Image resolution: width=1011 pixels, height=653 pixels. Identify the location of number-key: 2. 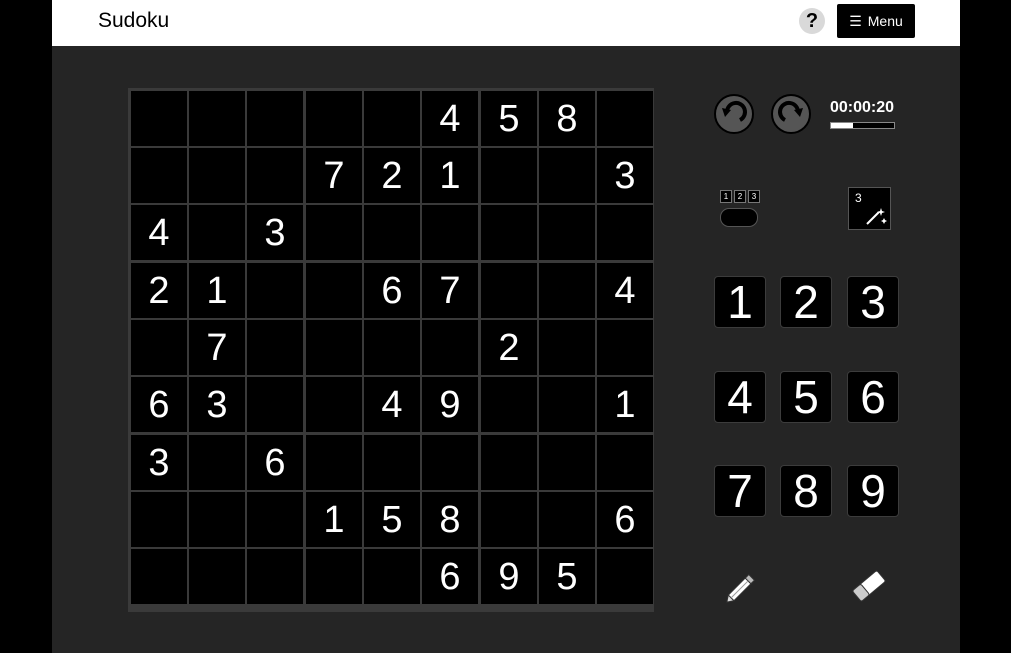
(806, 302).